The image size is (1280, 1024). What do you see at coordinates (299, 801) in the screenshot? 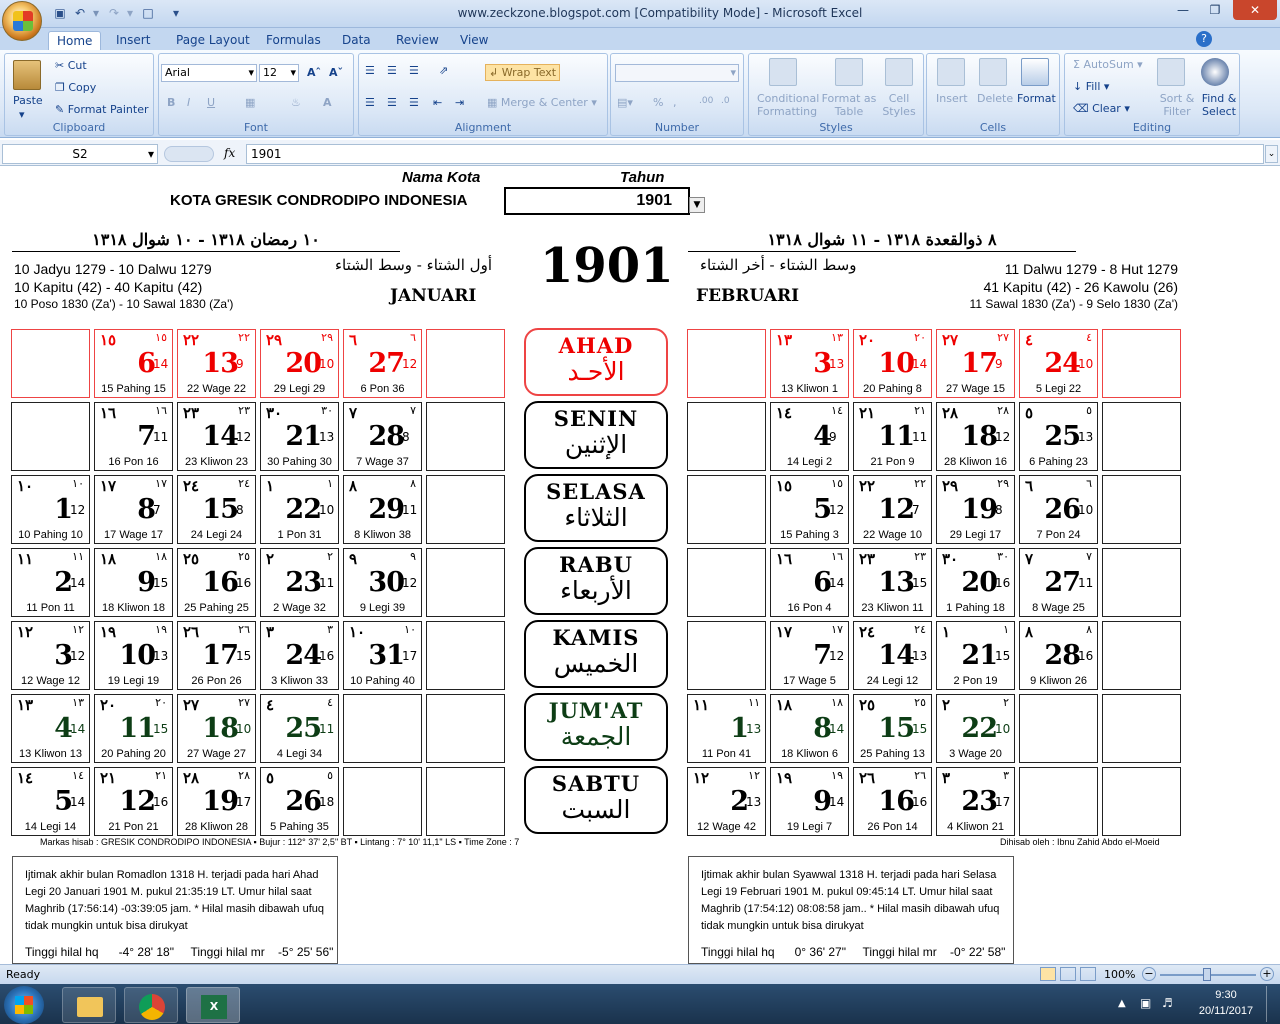
I see `calendar-day-cell: ٥ ٥ 26 18 5 Pahing 35` at bounding box center [299, 801].